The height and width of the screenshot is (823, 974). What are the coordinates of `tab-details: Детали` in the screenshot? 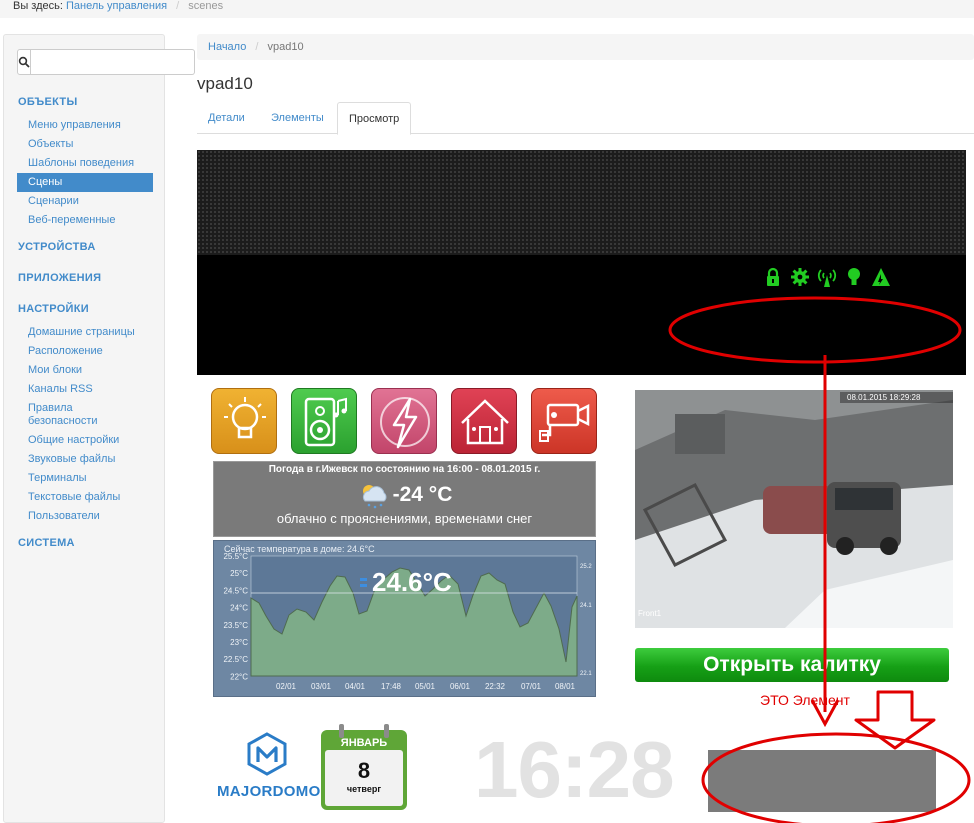 It's located at (226, 118).